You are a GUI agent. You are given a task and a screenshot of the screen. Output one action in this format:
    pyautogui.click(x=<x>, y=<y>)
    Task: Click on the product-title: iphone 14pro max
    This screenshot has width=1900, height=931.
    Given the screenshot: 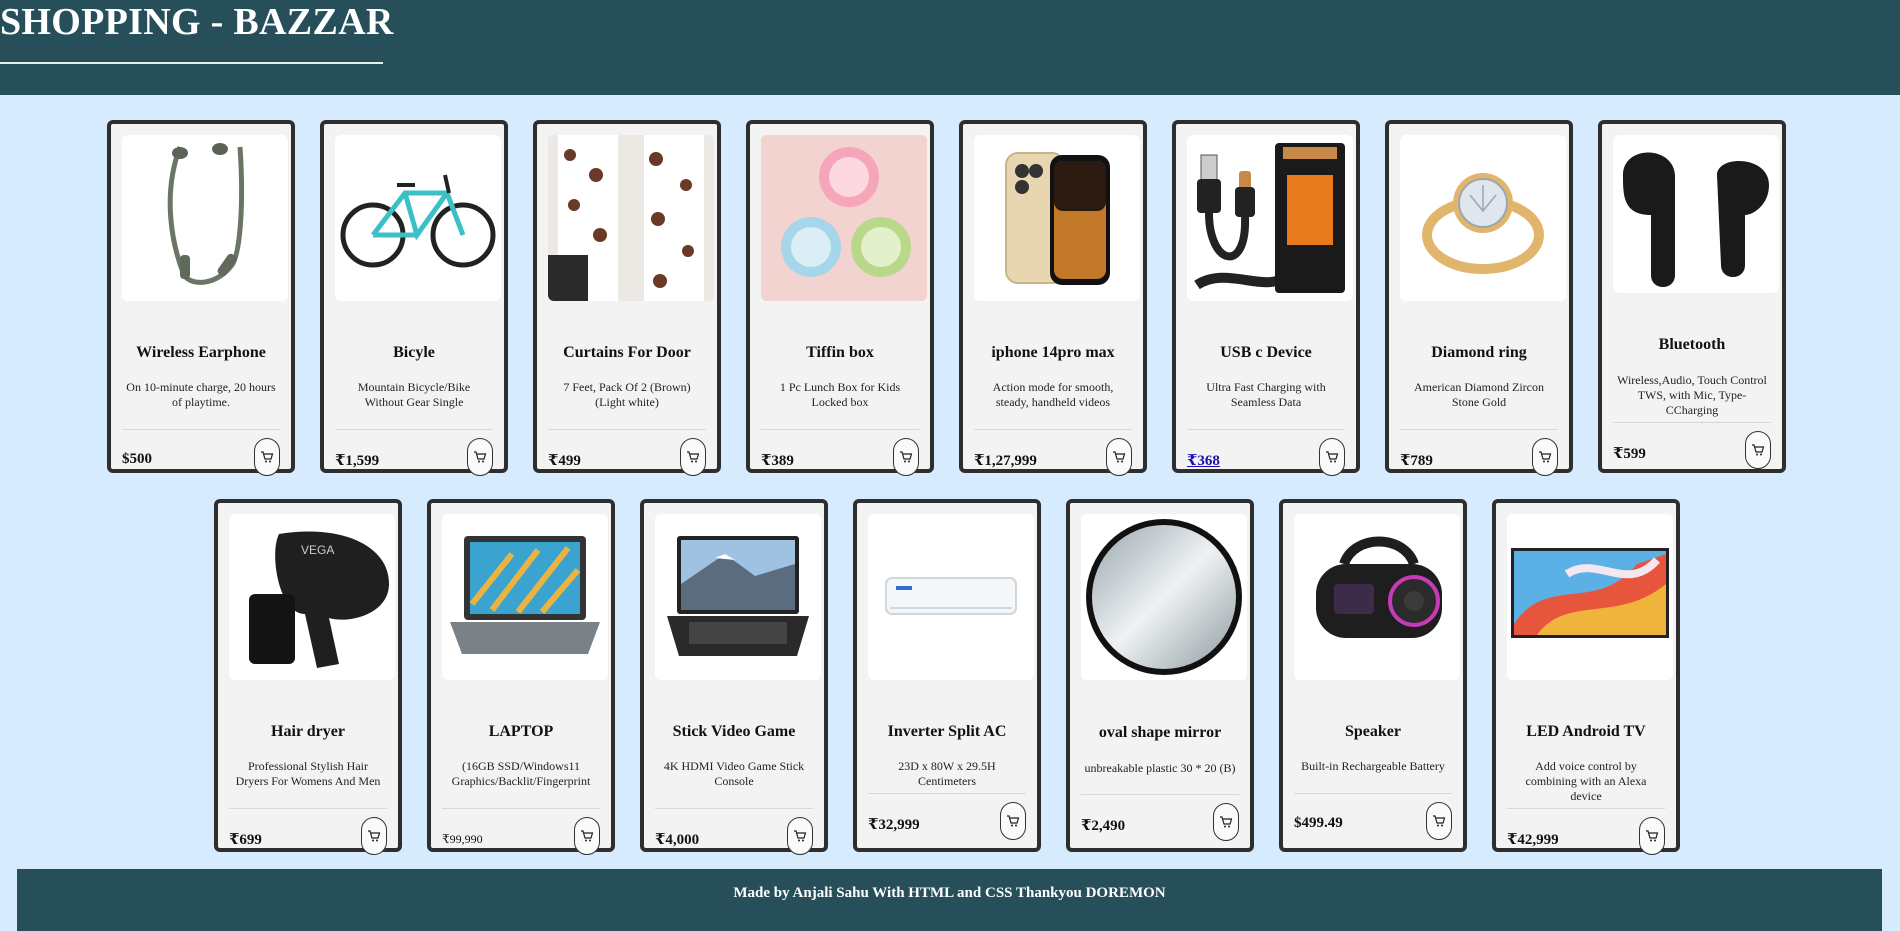 What is the action you would take?
    pyautogui.click(x=1053, y=352)
    